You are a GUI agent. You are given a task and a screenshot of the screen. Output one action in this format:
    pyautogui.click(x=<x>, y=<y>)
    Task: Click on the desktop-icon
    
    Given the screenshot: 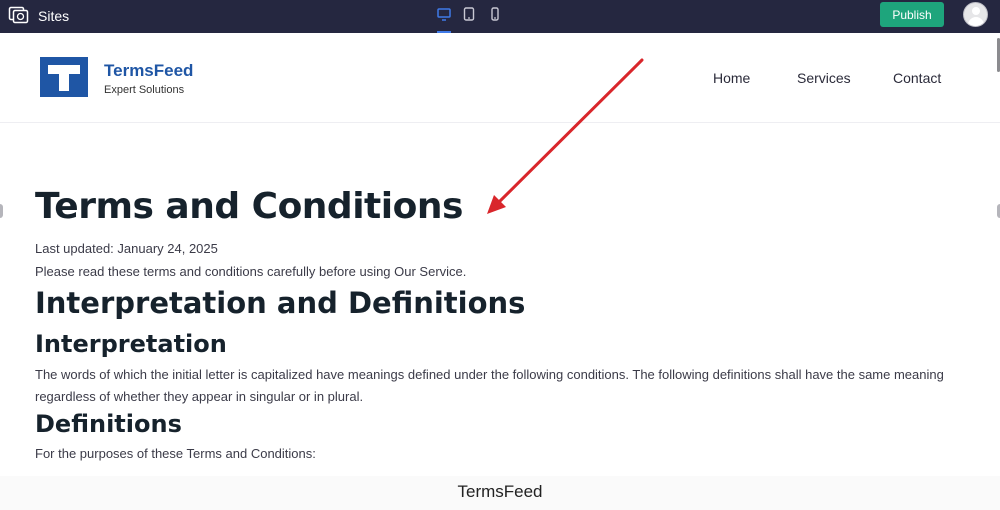 What is the action you would take?
    pyautogui.click(x=444, y=16)
    